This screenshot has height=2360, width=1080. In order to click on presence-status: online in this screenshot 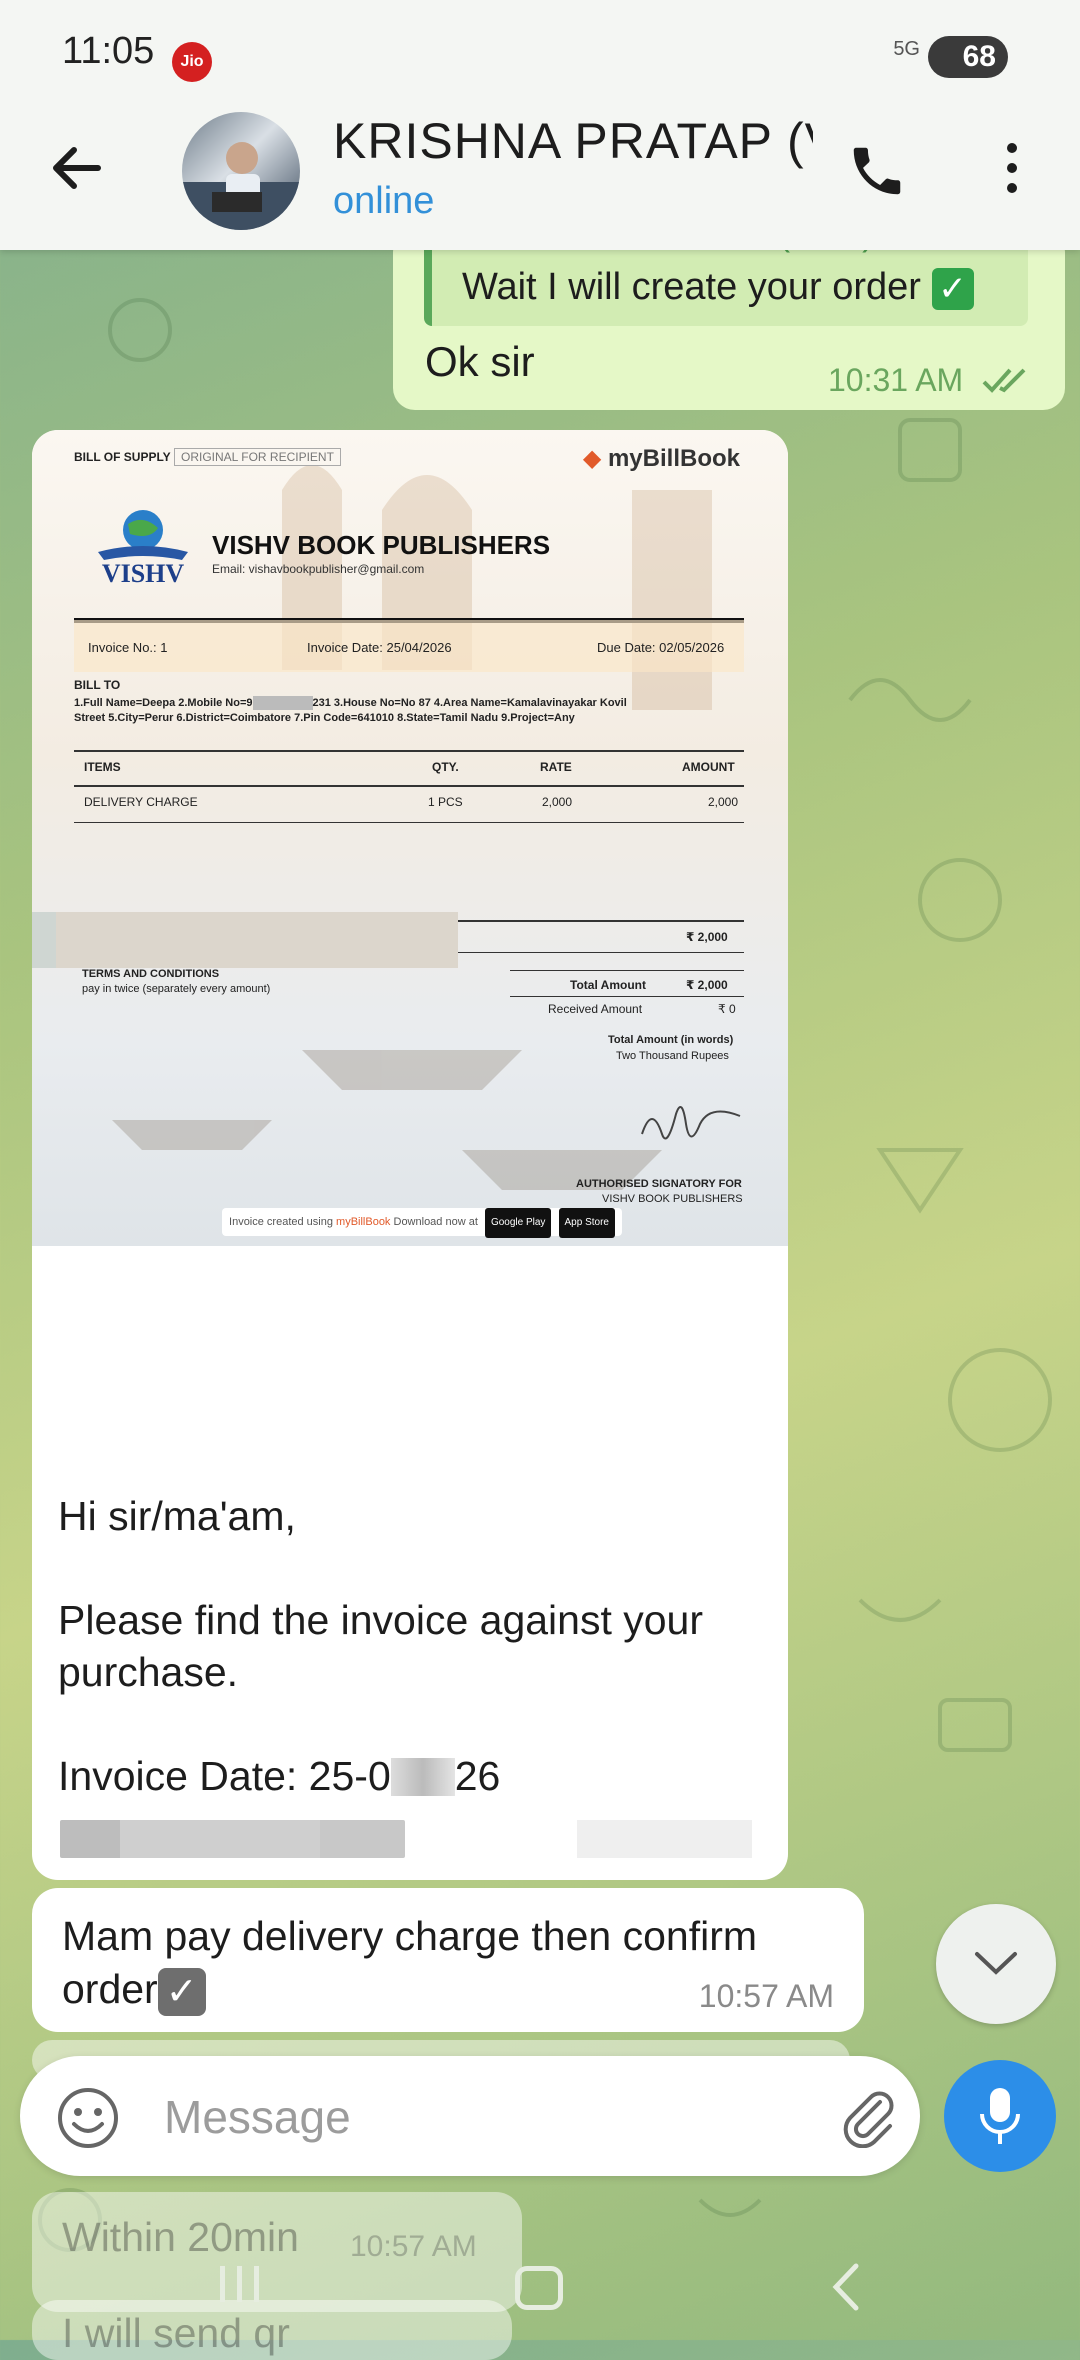, I will do `click(384, 201)`.